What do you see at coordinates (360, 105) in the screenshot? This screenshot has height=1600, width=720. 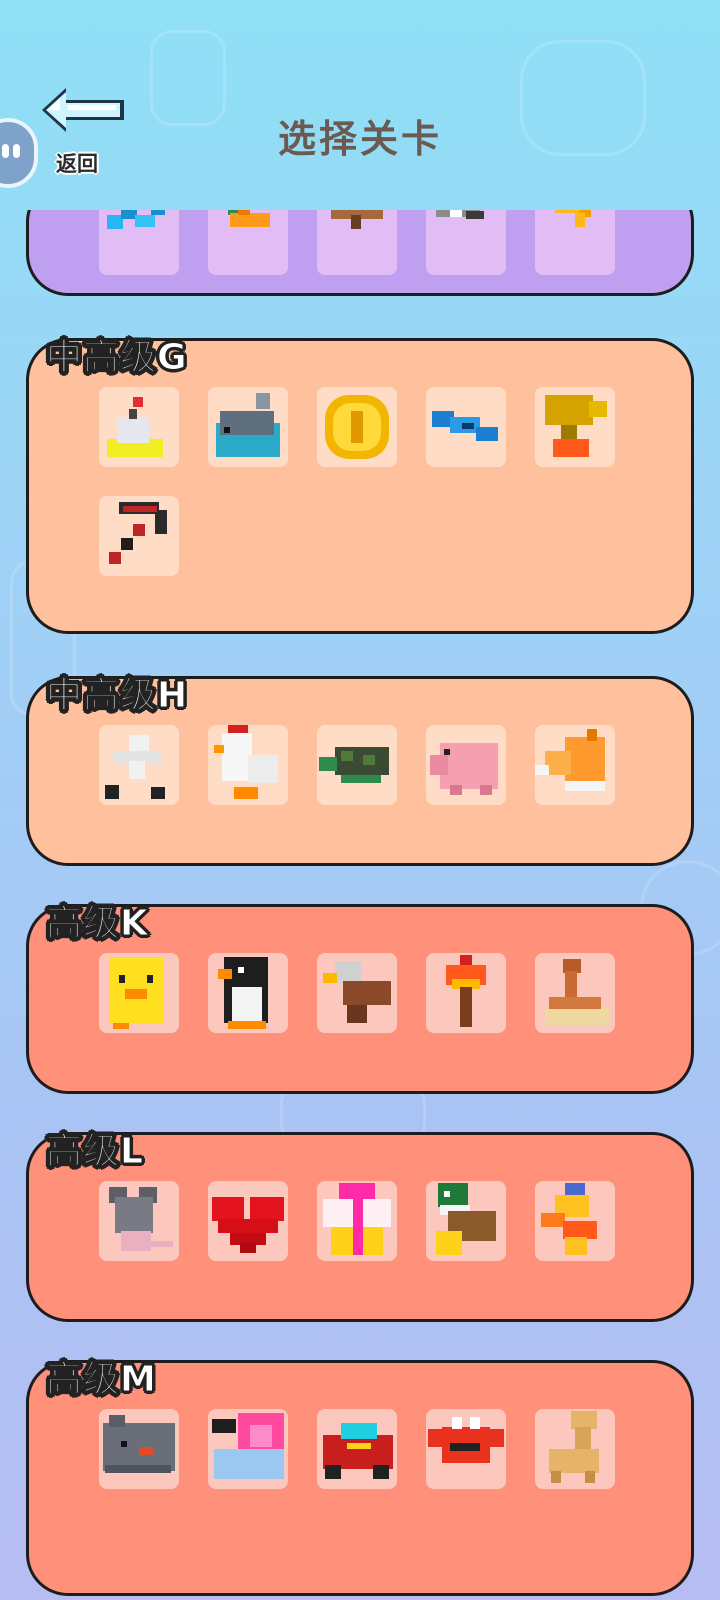 I see `top-bar: 返回 选择关卡` at bounding box center [360, 105].